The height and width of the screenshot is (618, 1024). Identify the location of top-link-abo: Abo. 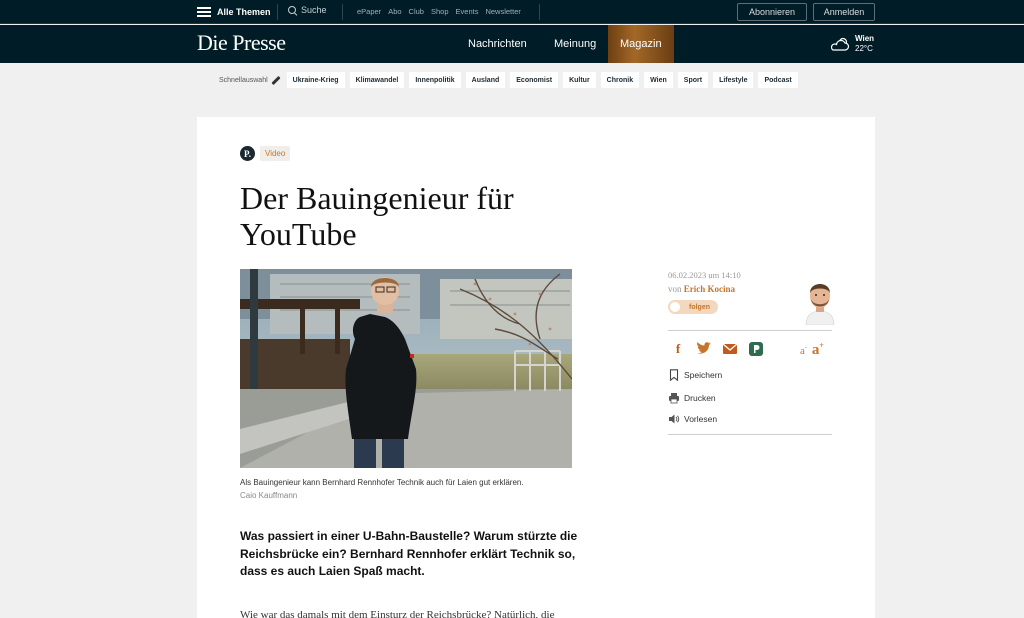
(394, 11).